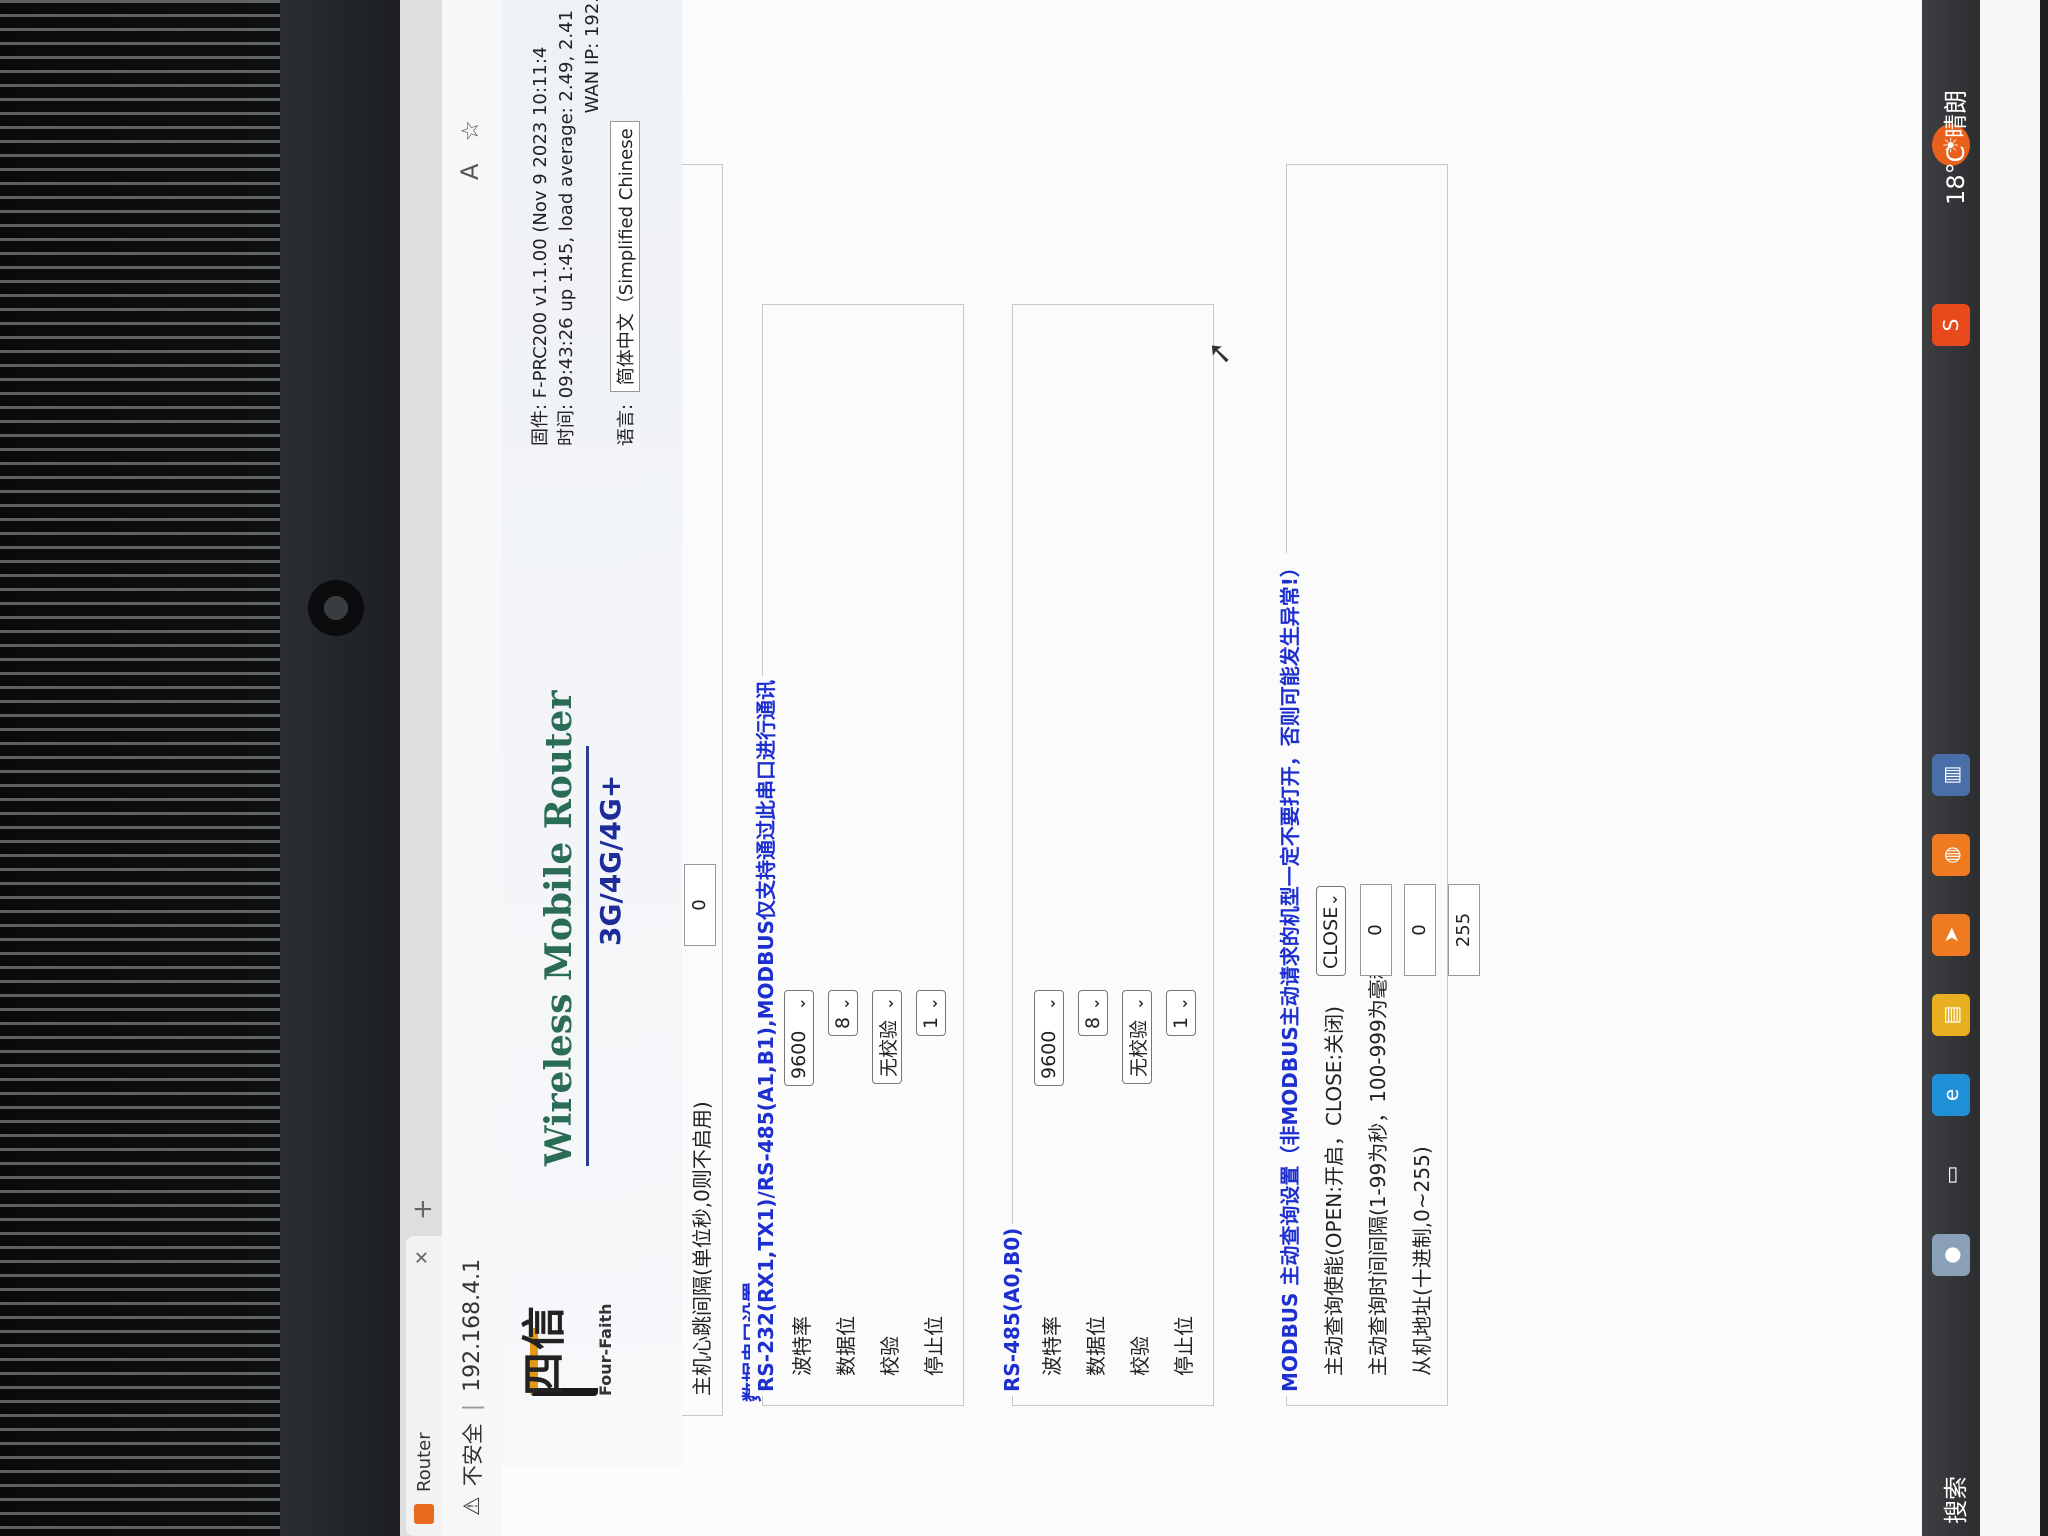 The height and width of the screenshot is (1536, 2048). Describe the element at coordinates (424, 1514) in the screenshot. I see `router-favicon-icon` at that location.